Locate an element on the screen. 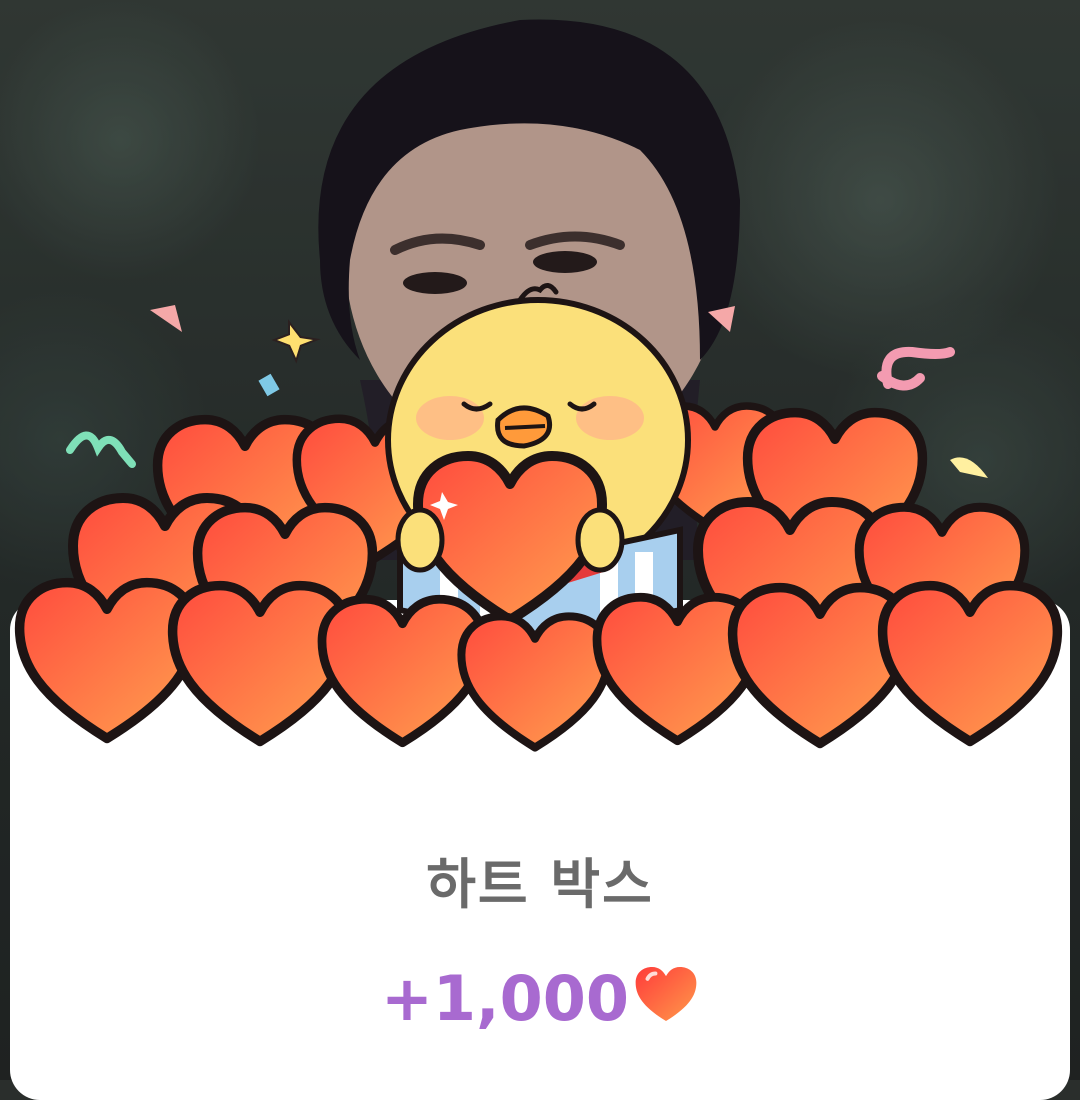 Image resolution: width=1080 pixels, height=1100 pixels. heart-icon is located at coordinates (666, 1001).